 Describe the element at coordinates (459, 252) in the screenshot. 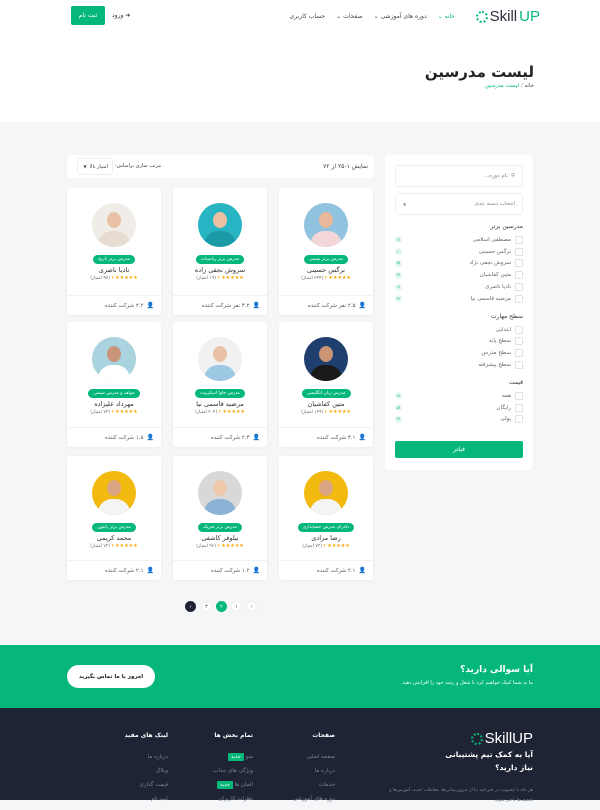

I see `teacher-filter-option: نرگس حسینی ۱۰` at that location.